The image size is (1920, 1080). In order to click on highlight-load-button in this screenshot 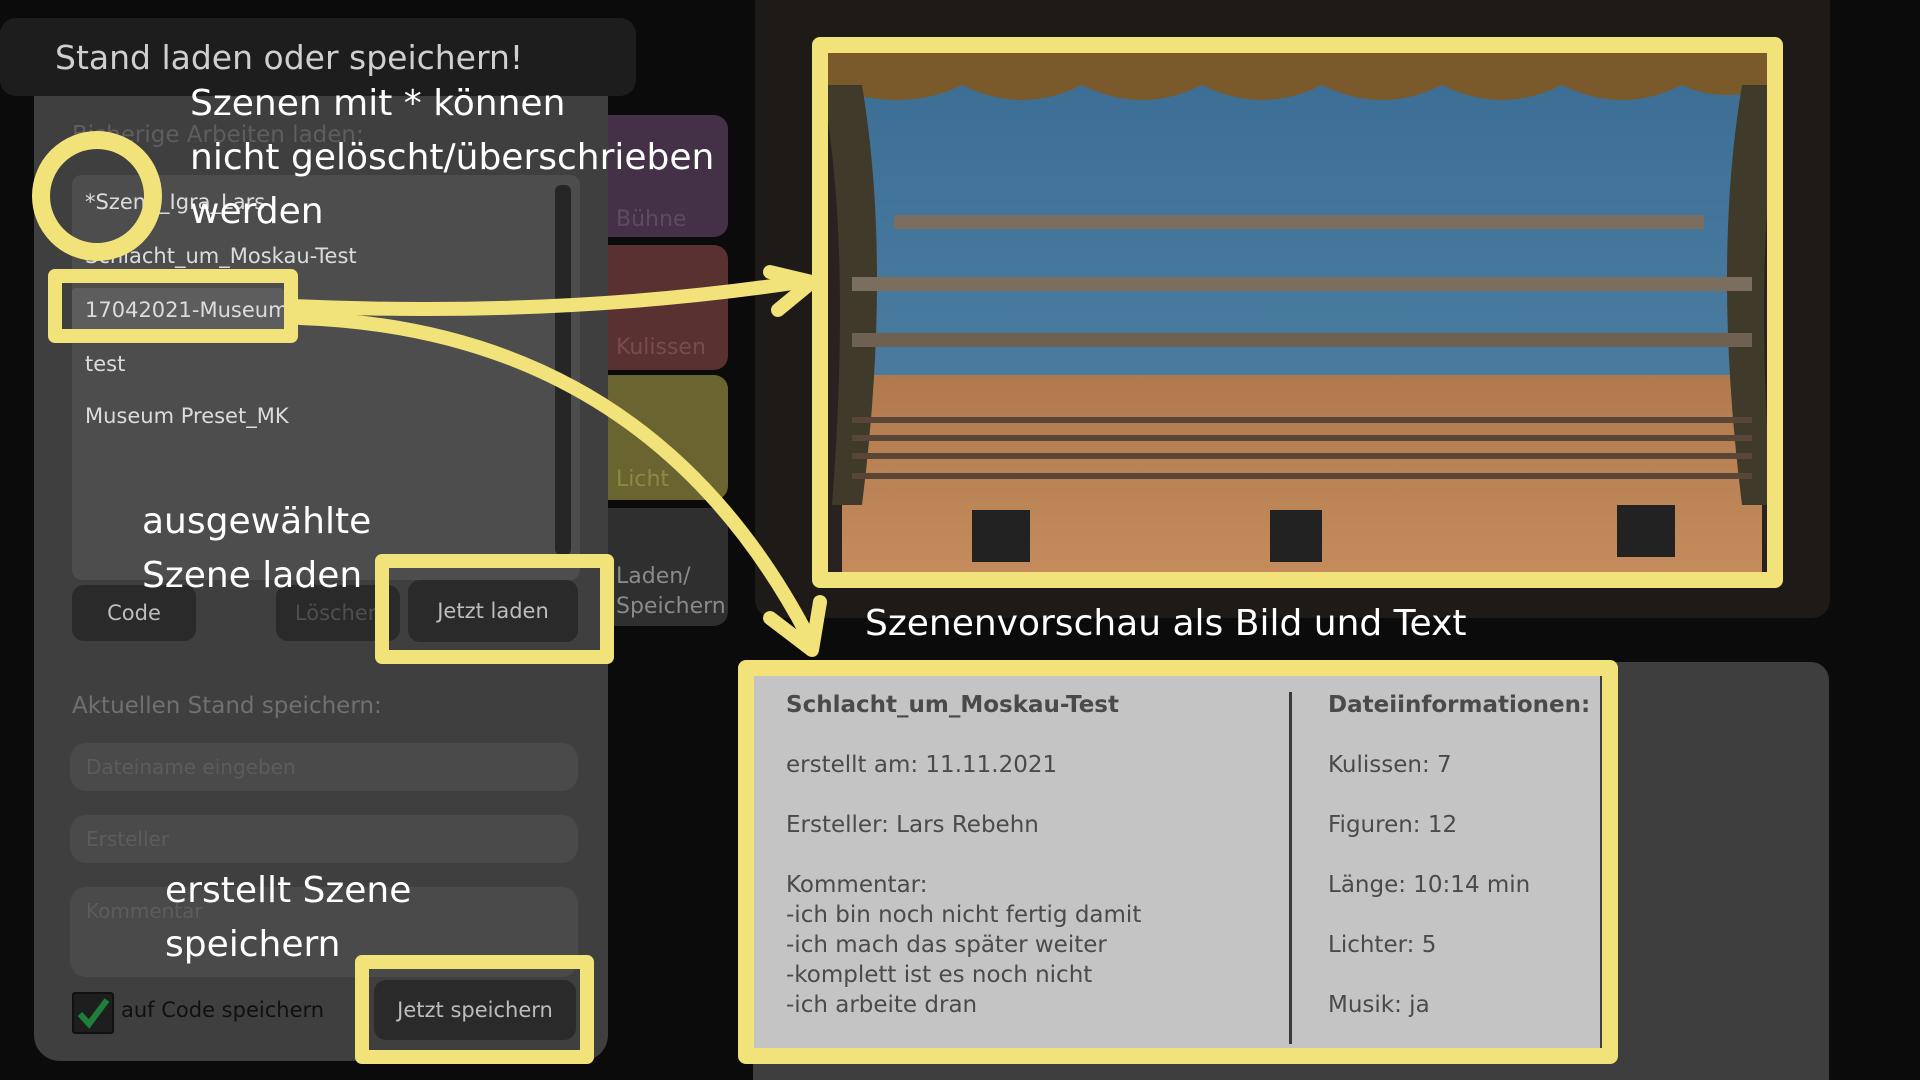, I will do `click(494, 609)`.